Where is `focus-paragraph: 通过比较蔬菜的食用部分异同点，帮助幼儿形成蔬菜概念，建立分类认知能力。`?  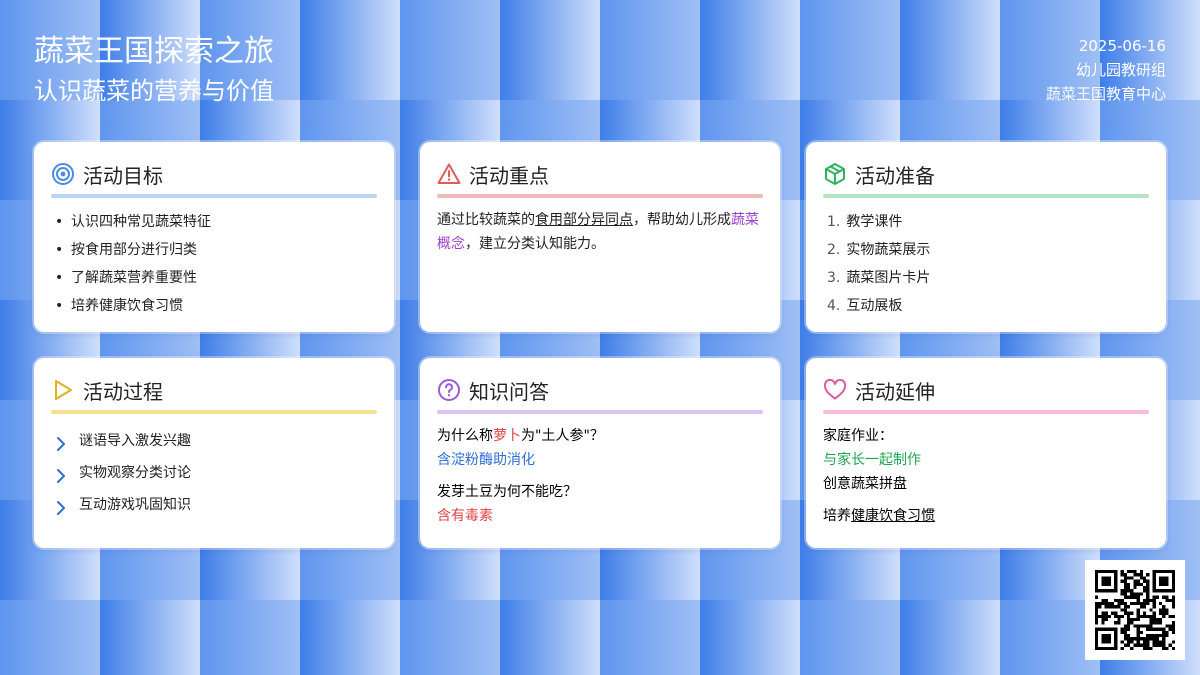 focus-paragraph: 通过比较蔬菜的食用部分异同点，帮助幼儿形成蔬菜概念，建立分类认知能力。 is located at coordinates (600, 232).